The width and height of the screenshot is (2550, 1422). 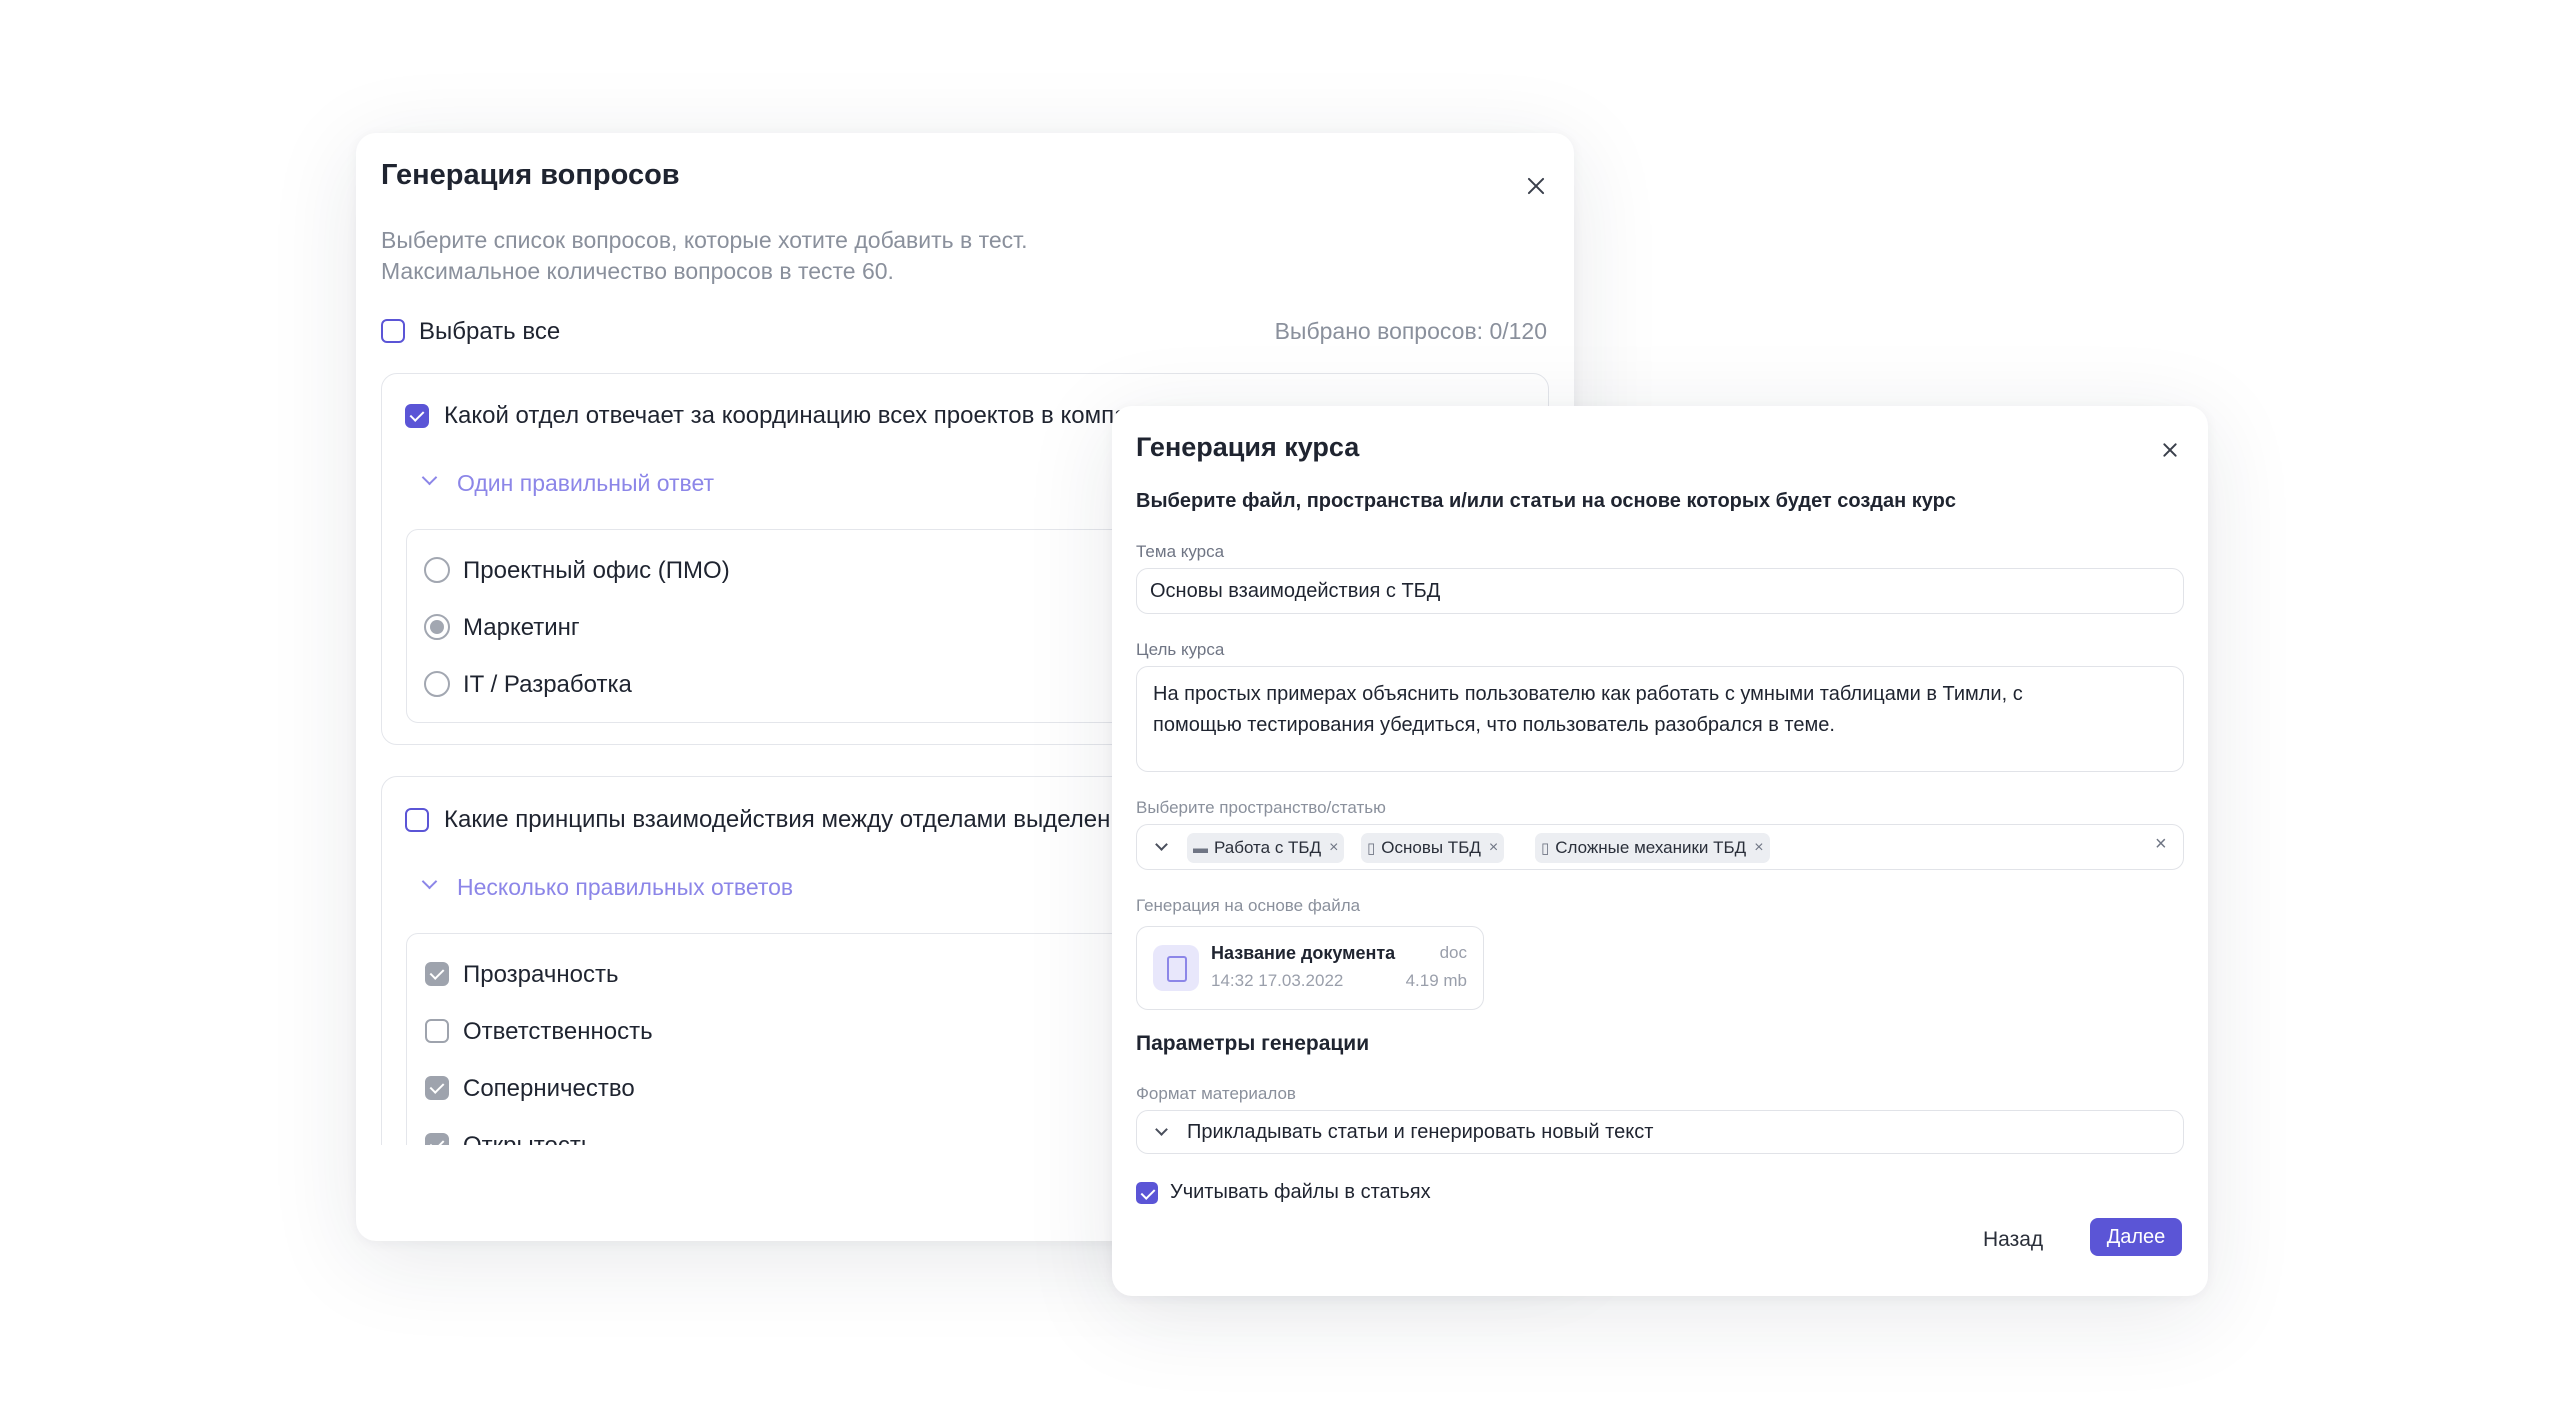 I want to click on article-tag: ▯ Основы ТБД ×, so click(x=1433, y=848).